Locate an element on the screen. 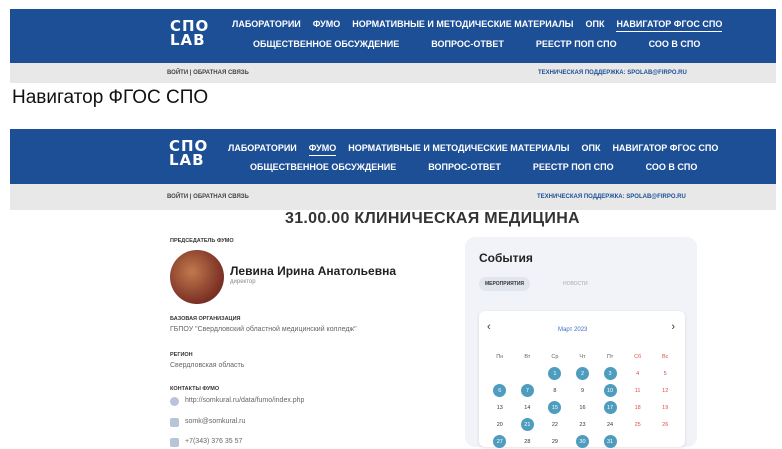 The width and height of the screenshot is (782, 449). calendar-event-day: 30 is located at coordinates (582, 441).